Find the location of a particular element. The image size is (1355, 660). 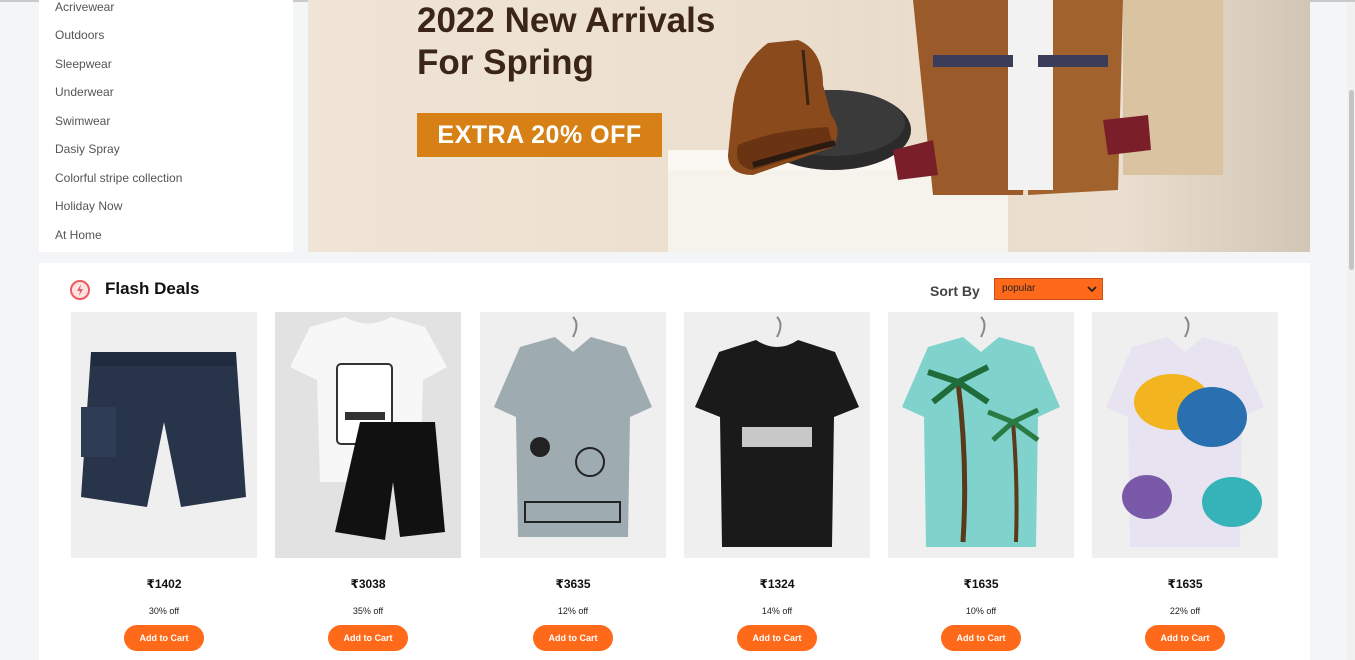

product-card: ₹1402 30% off Add to Cart is located at coordinates (164, 481).